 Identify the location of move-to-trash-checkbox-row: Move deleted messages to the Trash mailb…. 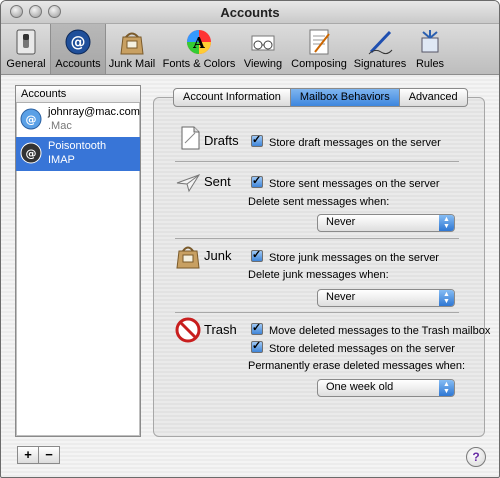
(371, 329).